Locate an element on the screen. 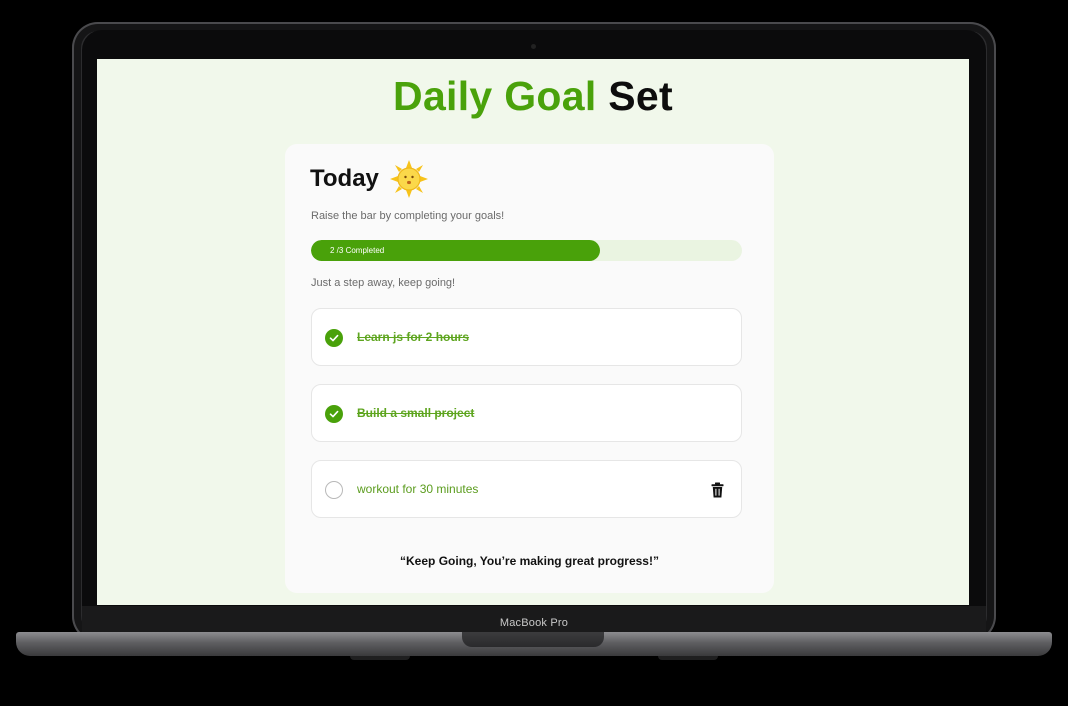  today-header: Today is located at coordinates (369, 179).